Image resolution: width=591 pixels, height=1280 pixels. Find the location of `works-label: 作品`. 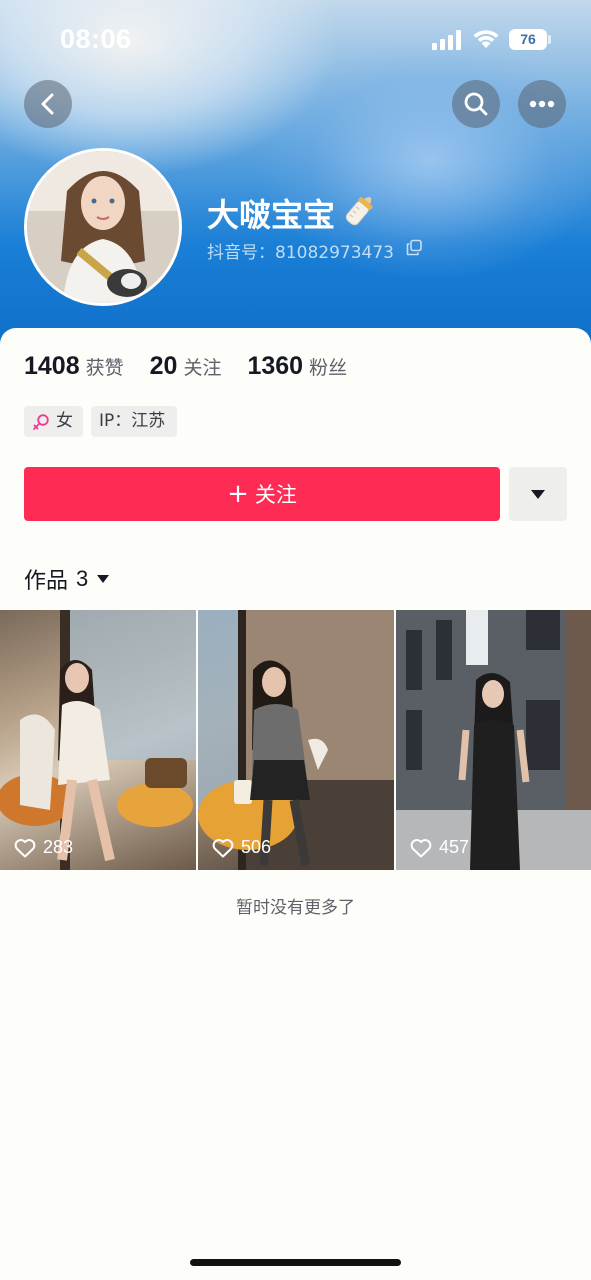

works-label: 作品 is located at coordinates (46, 581).